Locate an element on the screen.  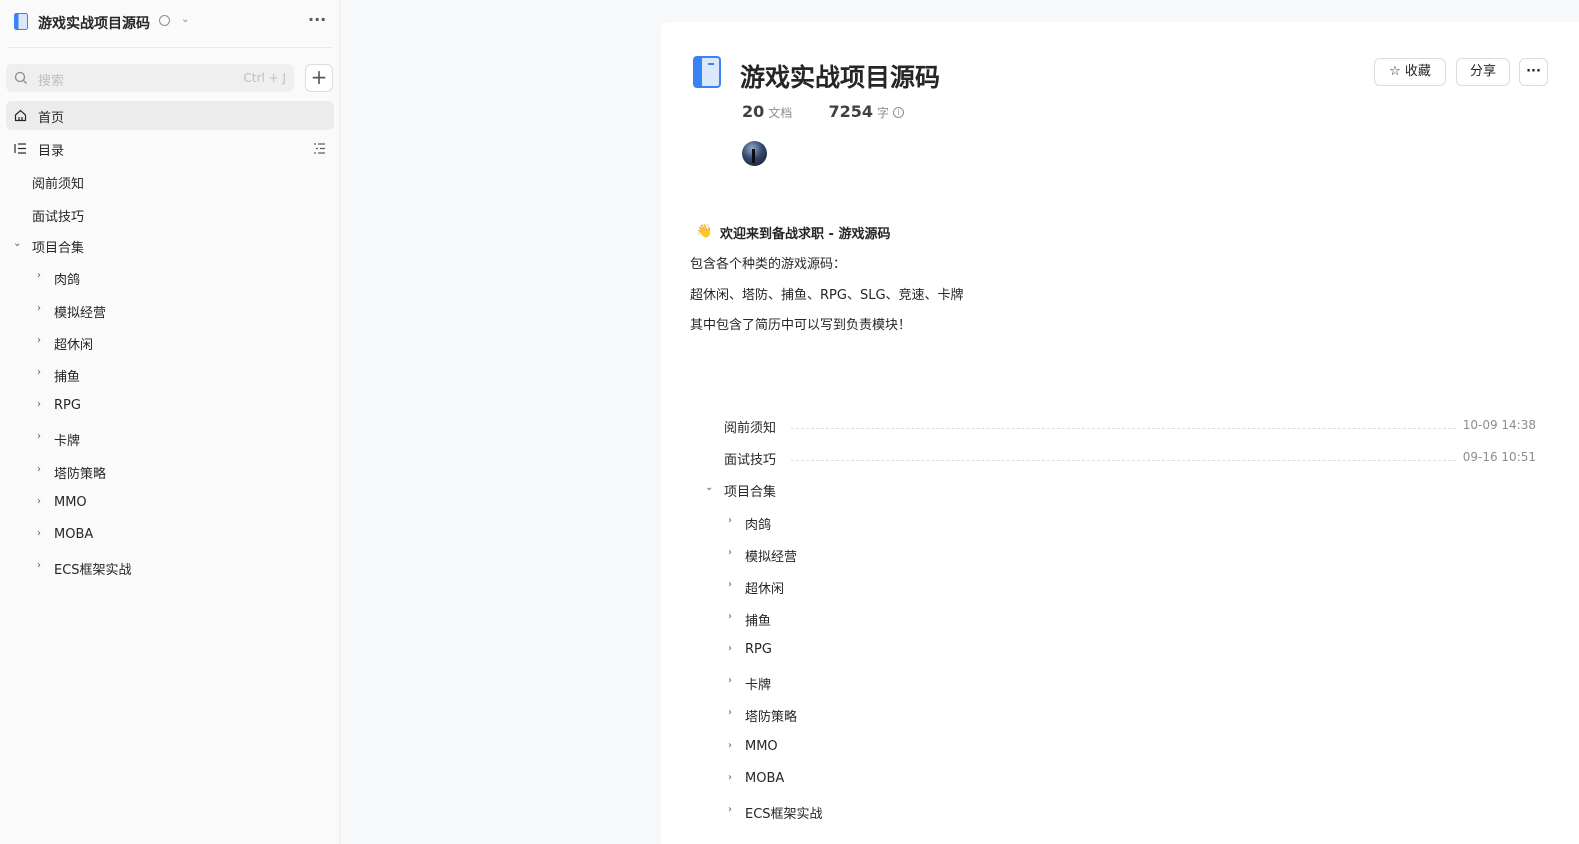
toc-item-6: › 捕鱼 is located at coordinates (749, 621).